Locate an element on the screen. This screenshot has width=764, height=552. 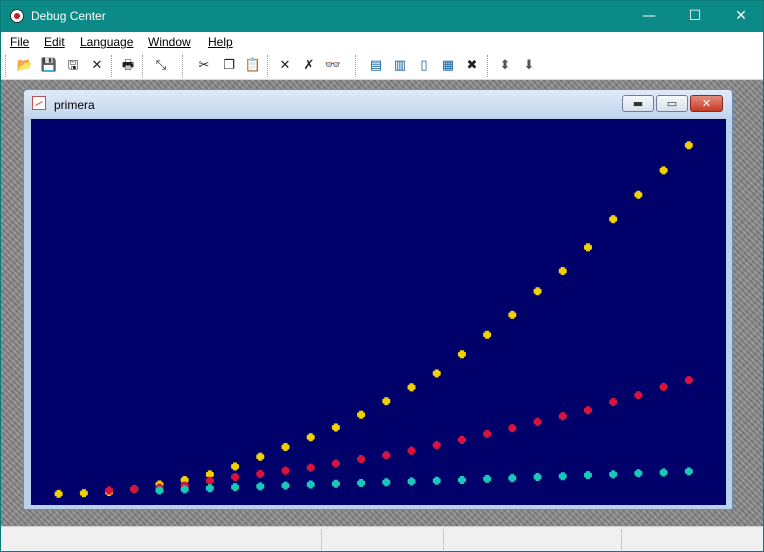
print-icon: 🖶 is located at coordinates (128, 66).